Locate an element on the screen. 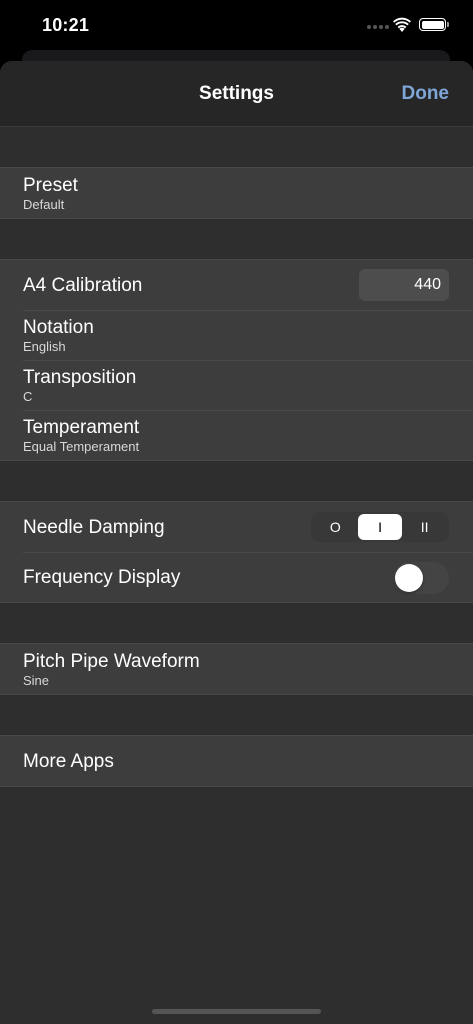  transposition-row: Transposition C is located at coordinates (236, 385).